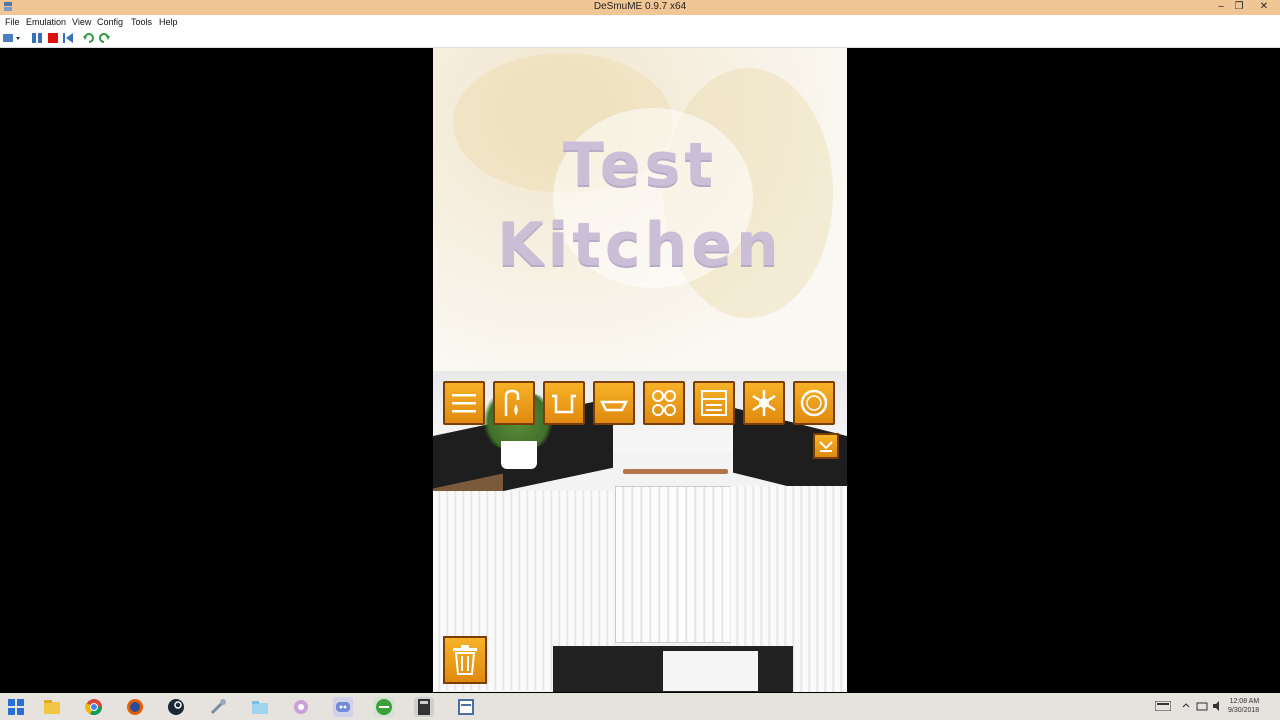  I want to click on menu-config: Config, so click(110, 22).